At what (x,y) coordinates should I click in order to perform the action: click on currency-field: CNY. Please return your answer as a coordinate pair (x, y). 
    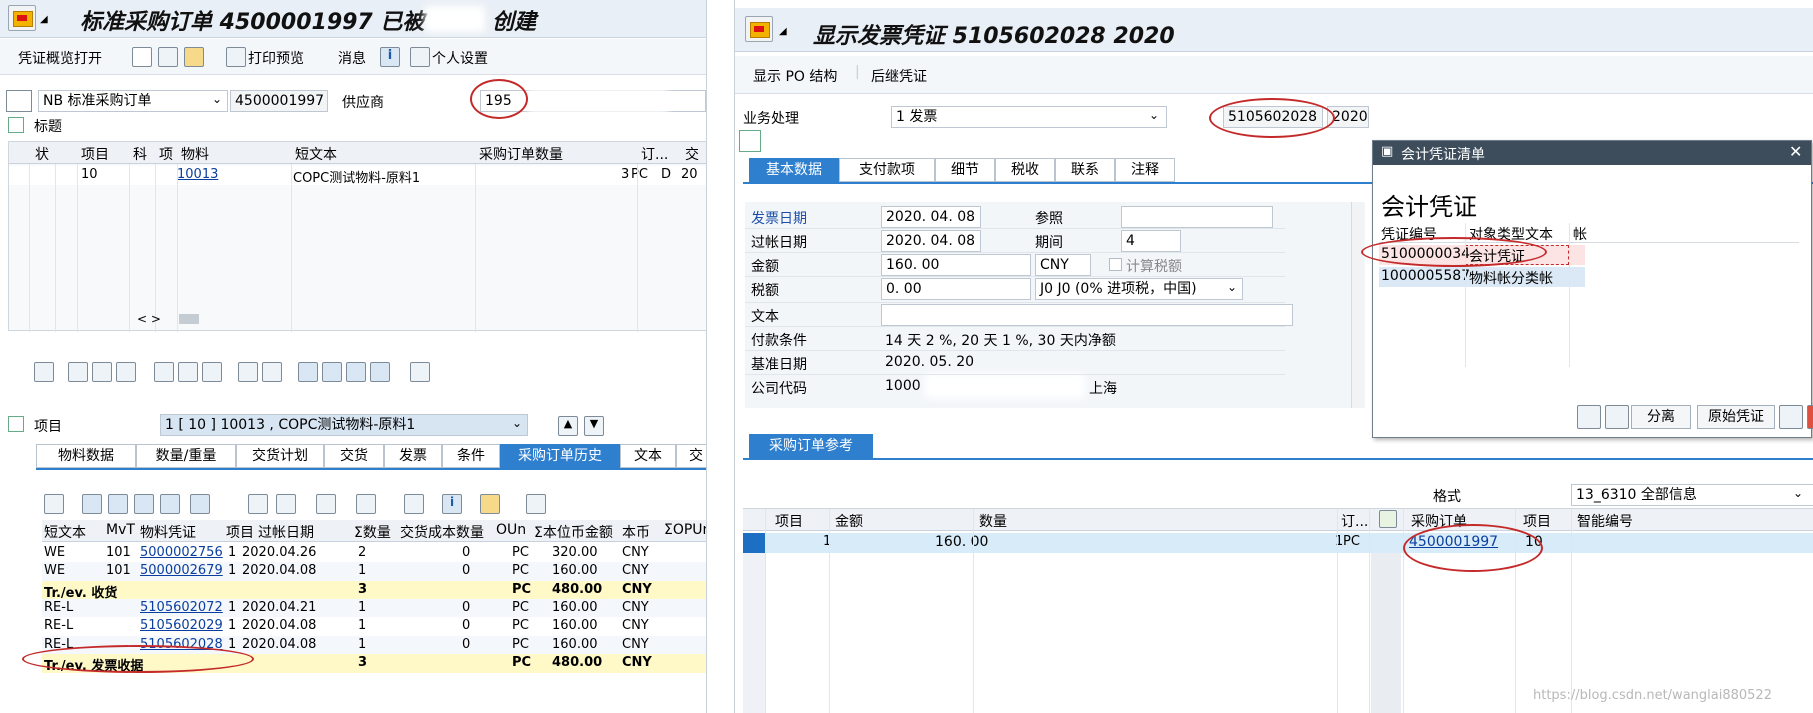
    Looking at the image, I should click on (1063, 265).